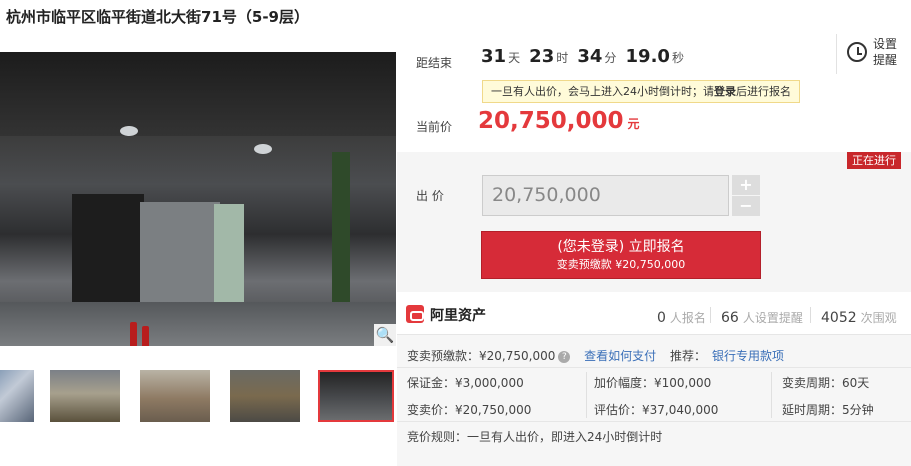 The image size is (911, 466). Describe the element at coordinates (688, 356) in the screenshot. I see `recommend-label: 推荐：` at that location.